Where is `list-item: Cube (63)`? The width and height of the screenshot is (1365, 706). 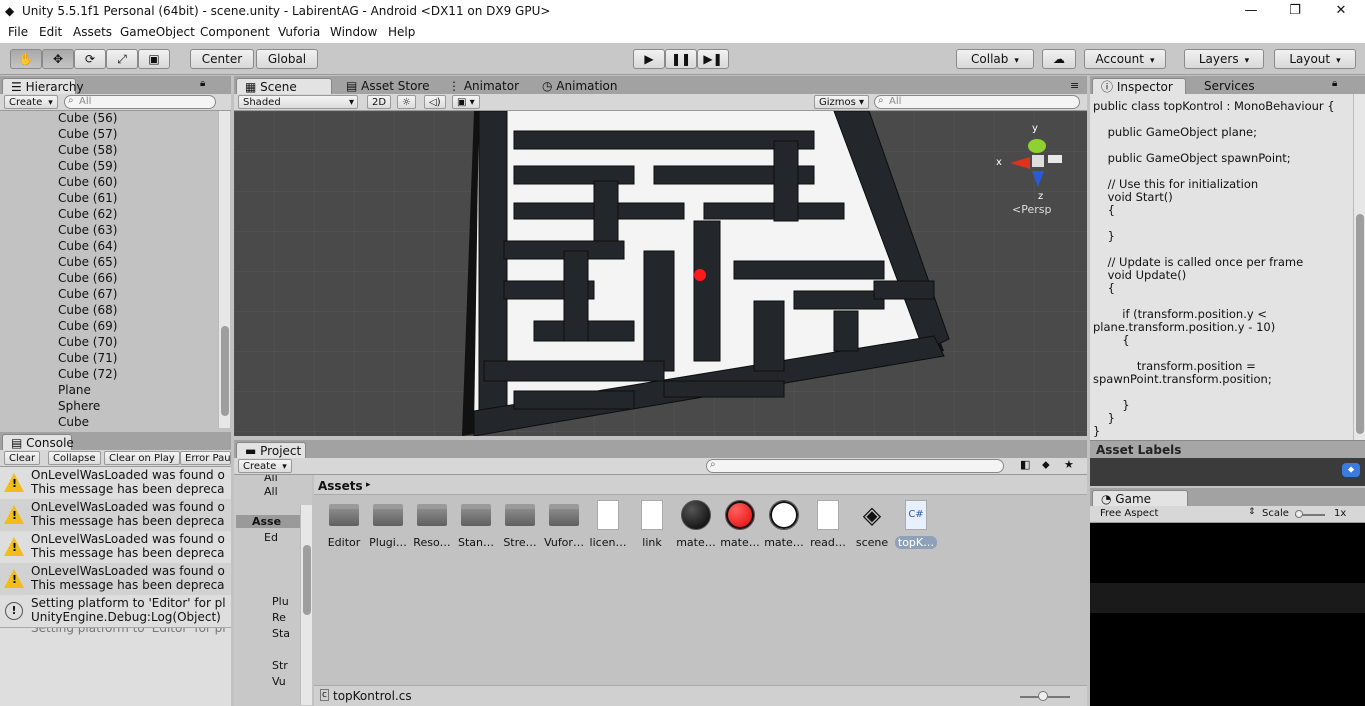
list-item: Cube (63) is located at coordinates (87, 230).